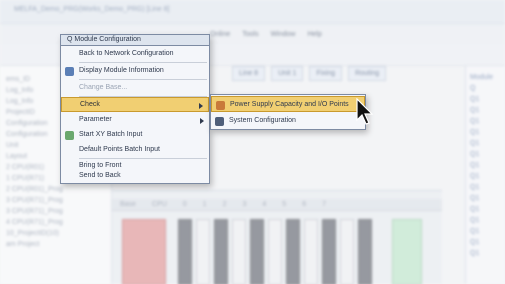 Image resolution: width=505 pixels, height=284 pixels. I want to click on menu-help: Help, so click(314, 34).